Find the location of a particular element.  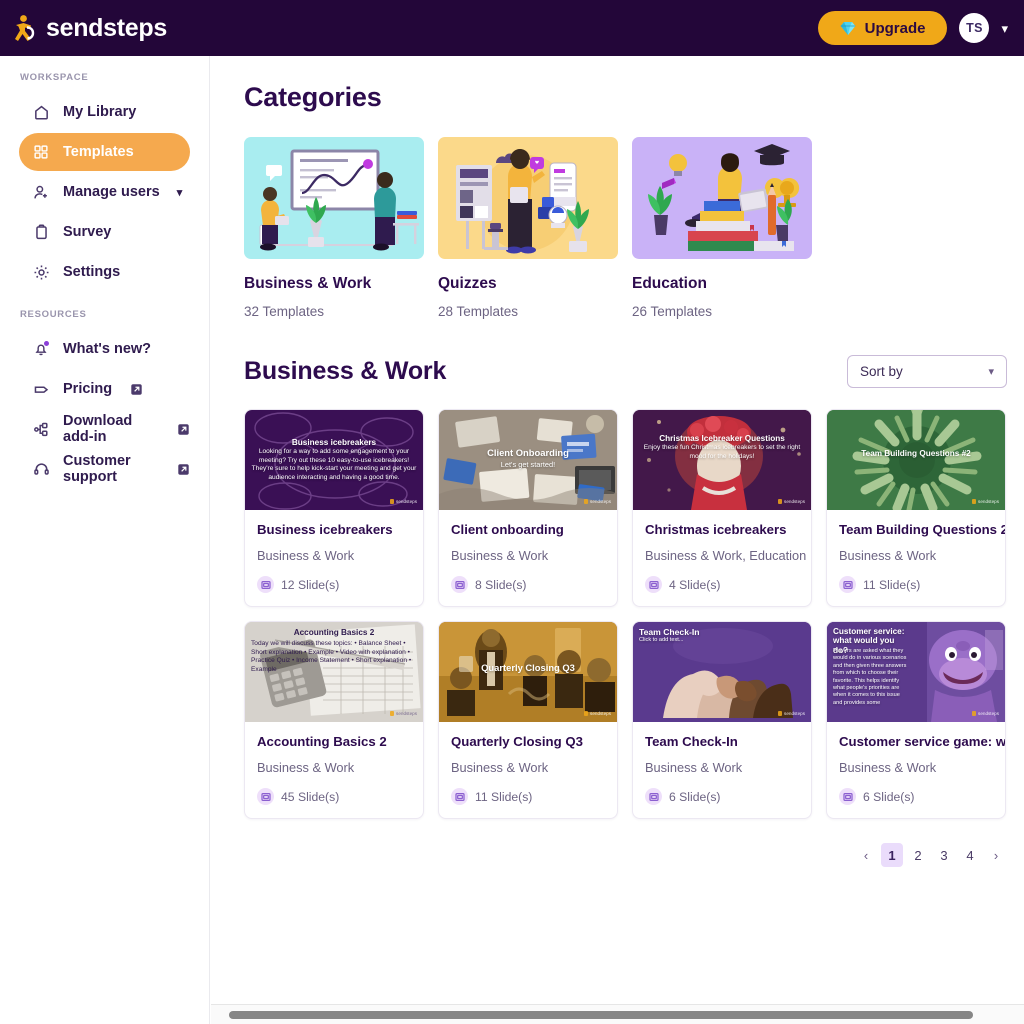

horizontal-scrollbar is located at coordinates (617, 1014).